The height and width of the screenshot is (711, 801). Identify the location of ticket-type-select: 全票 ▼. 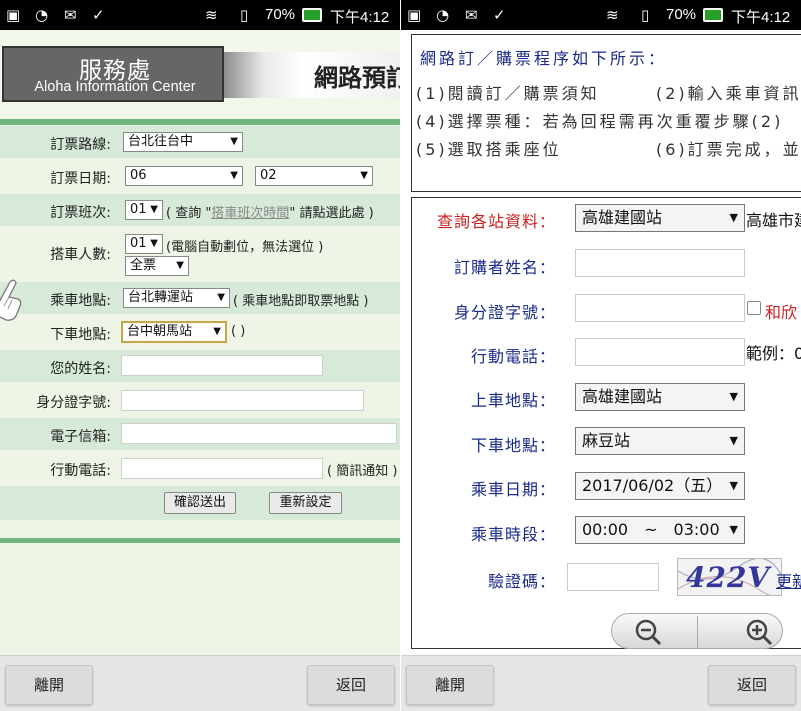
(157, 266).